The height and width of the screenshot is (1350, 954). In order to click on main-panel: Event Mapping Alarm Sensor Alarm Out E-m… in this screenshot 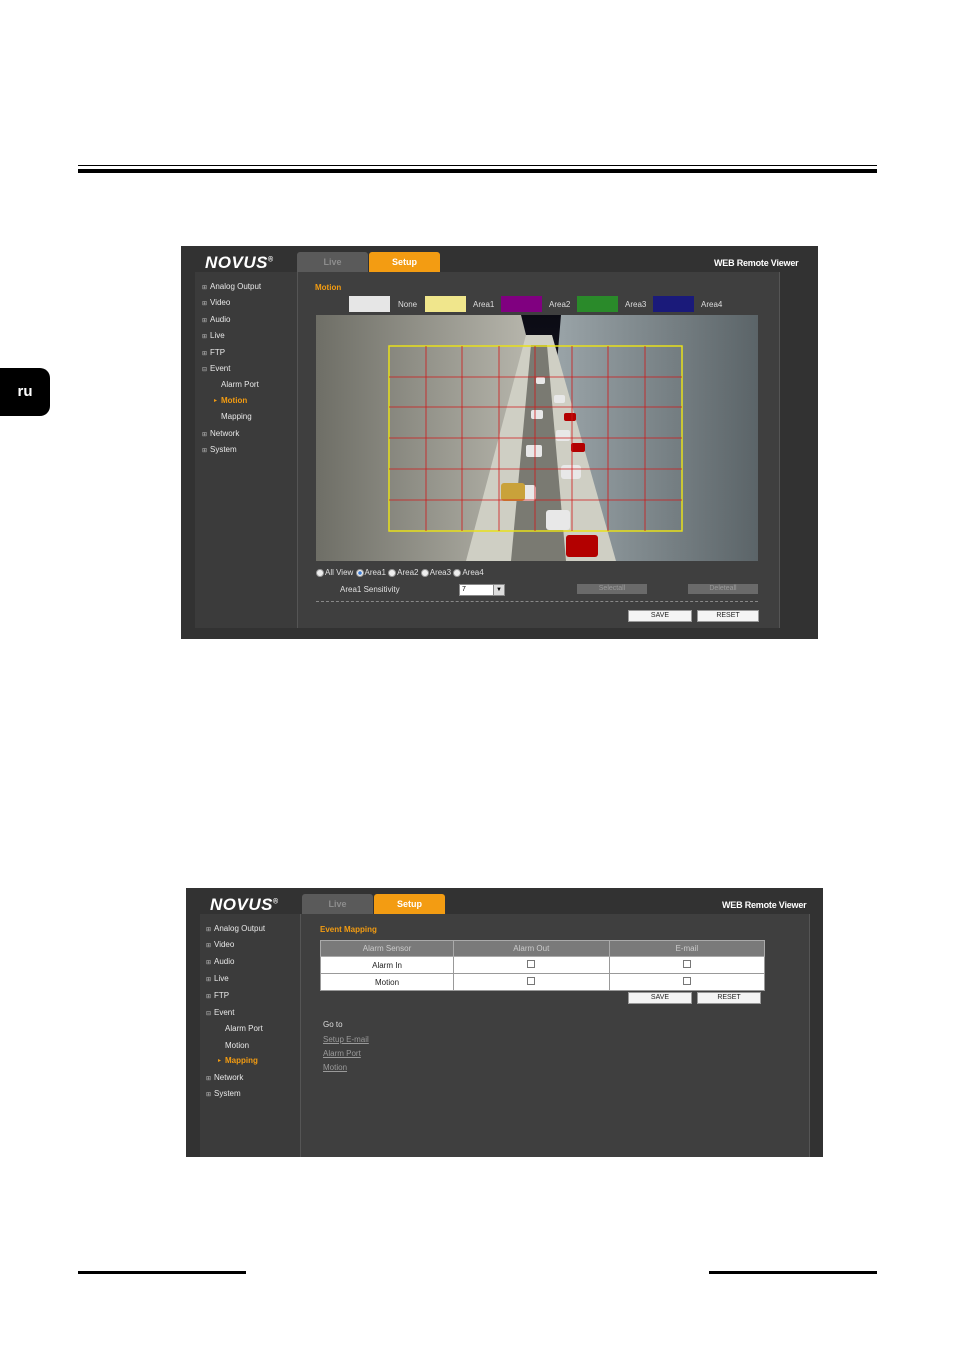, I will do `click(555, 1035)`.